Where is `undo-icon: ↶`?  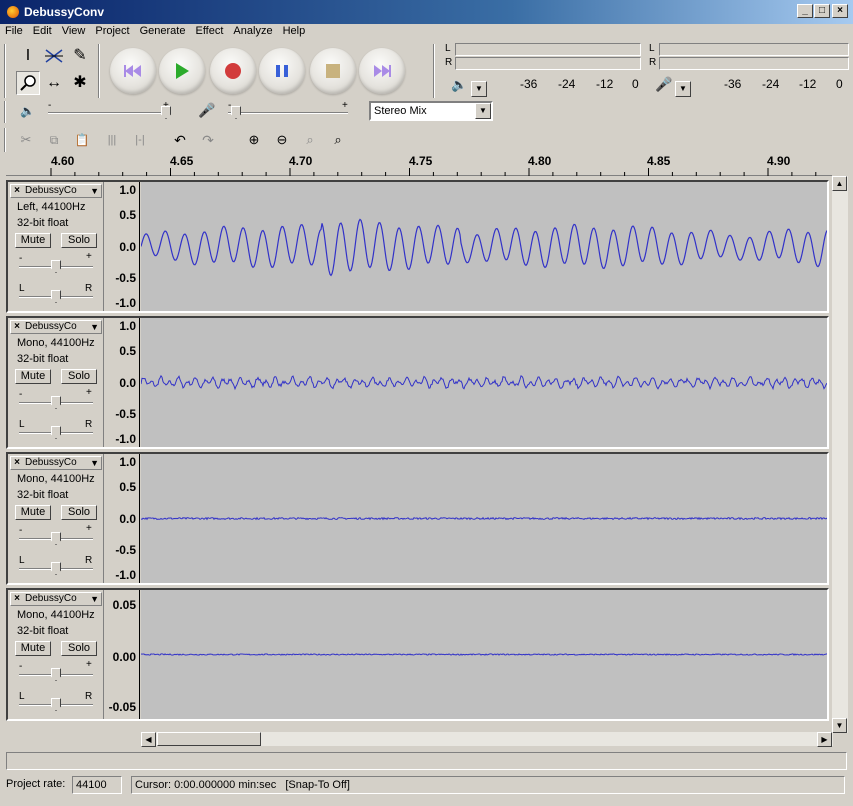 undo-icon: ↶ is located at coordinates (180, 140).